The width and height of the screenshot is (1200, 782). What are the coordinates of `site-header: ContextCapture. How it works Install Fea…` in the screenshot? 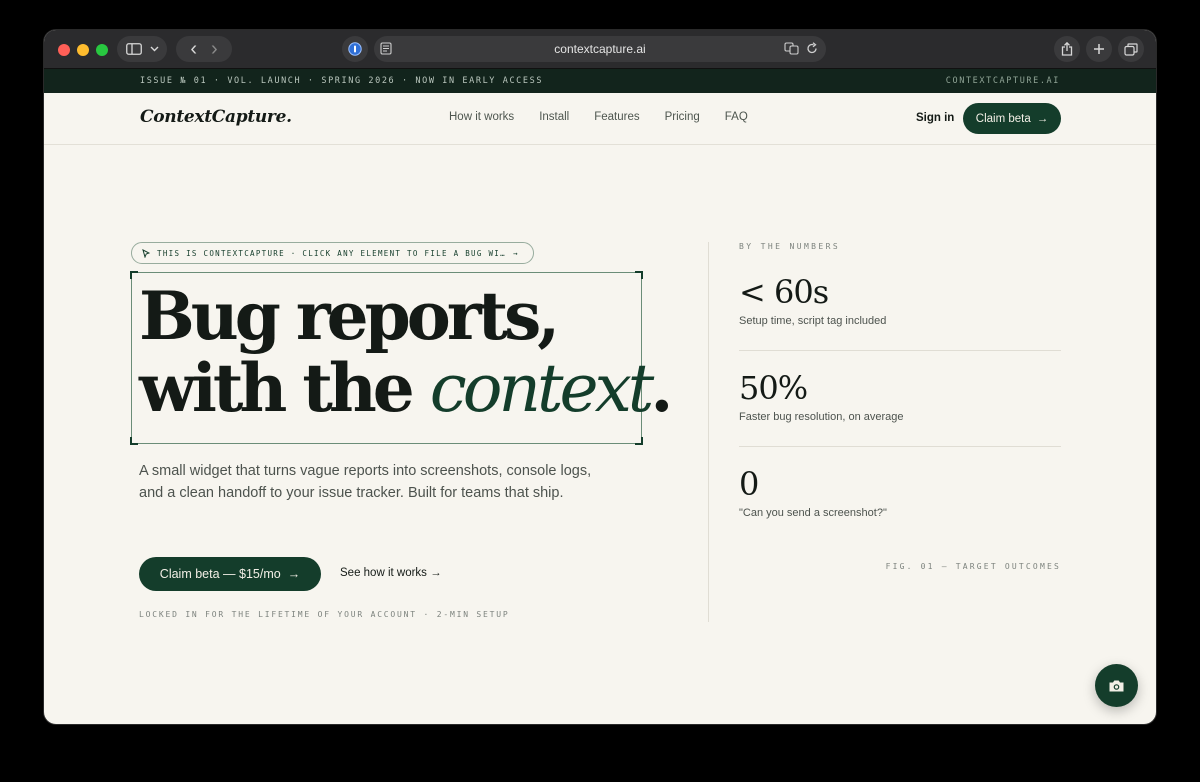 It's located at (600, 119).